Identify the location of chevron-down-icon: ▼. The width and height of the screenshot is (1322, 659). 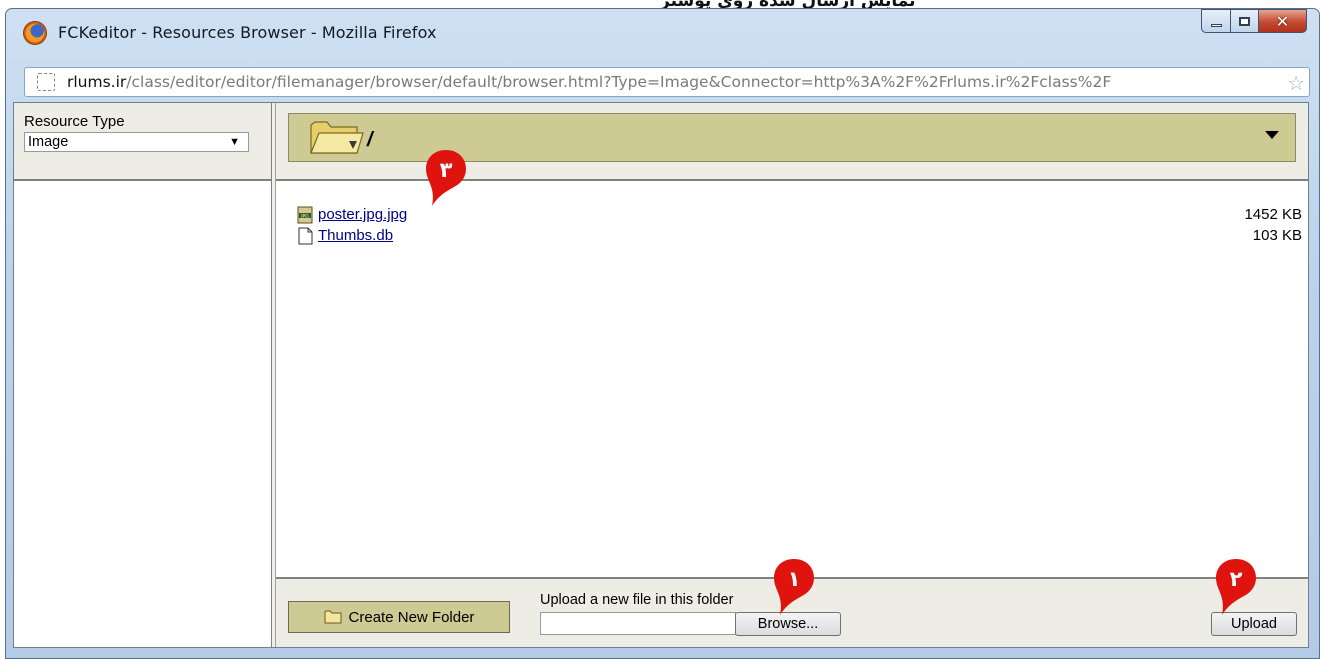
(234, 142).